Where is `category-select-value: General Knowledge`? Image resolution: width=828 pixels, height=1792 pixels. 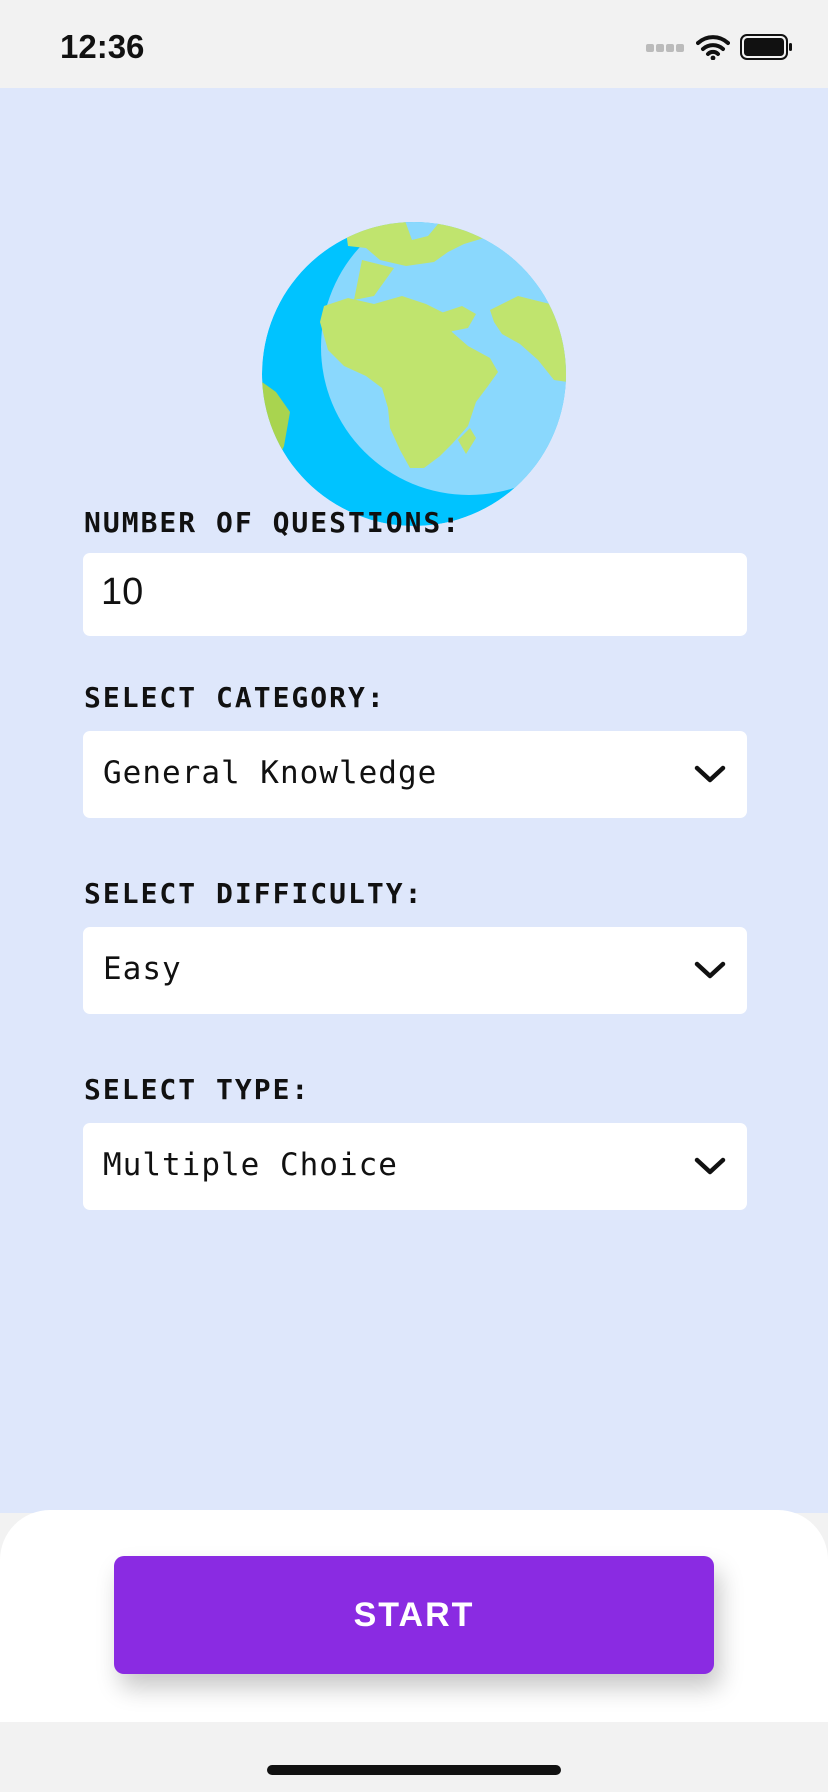
category-select-value: General Knowledge is located at coordinates (270, 773).